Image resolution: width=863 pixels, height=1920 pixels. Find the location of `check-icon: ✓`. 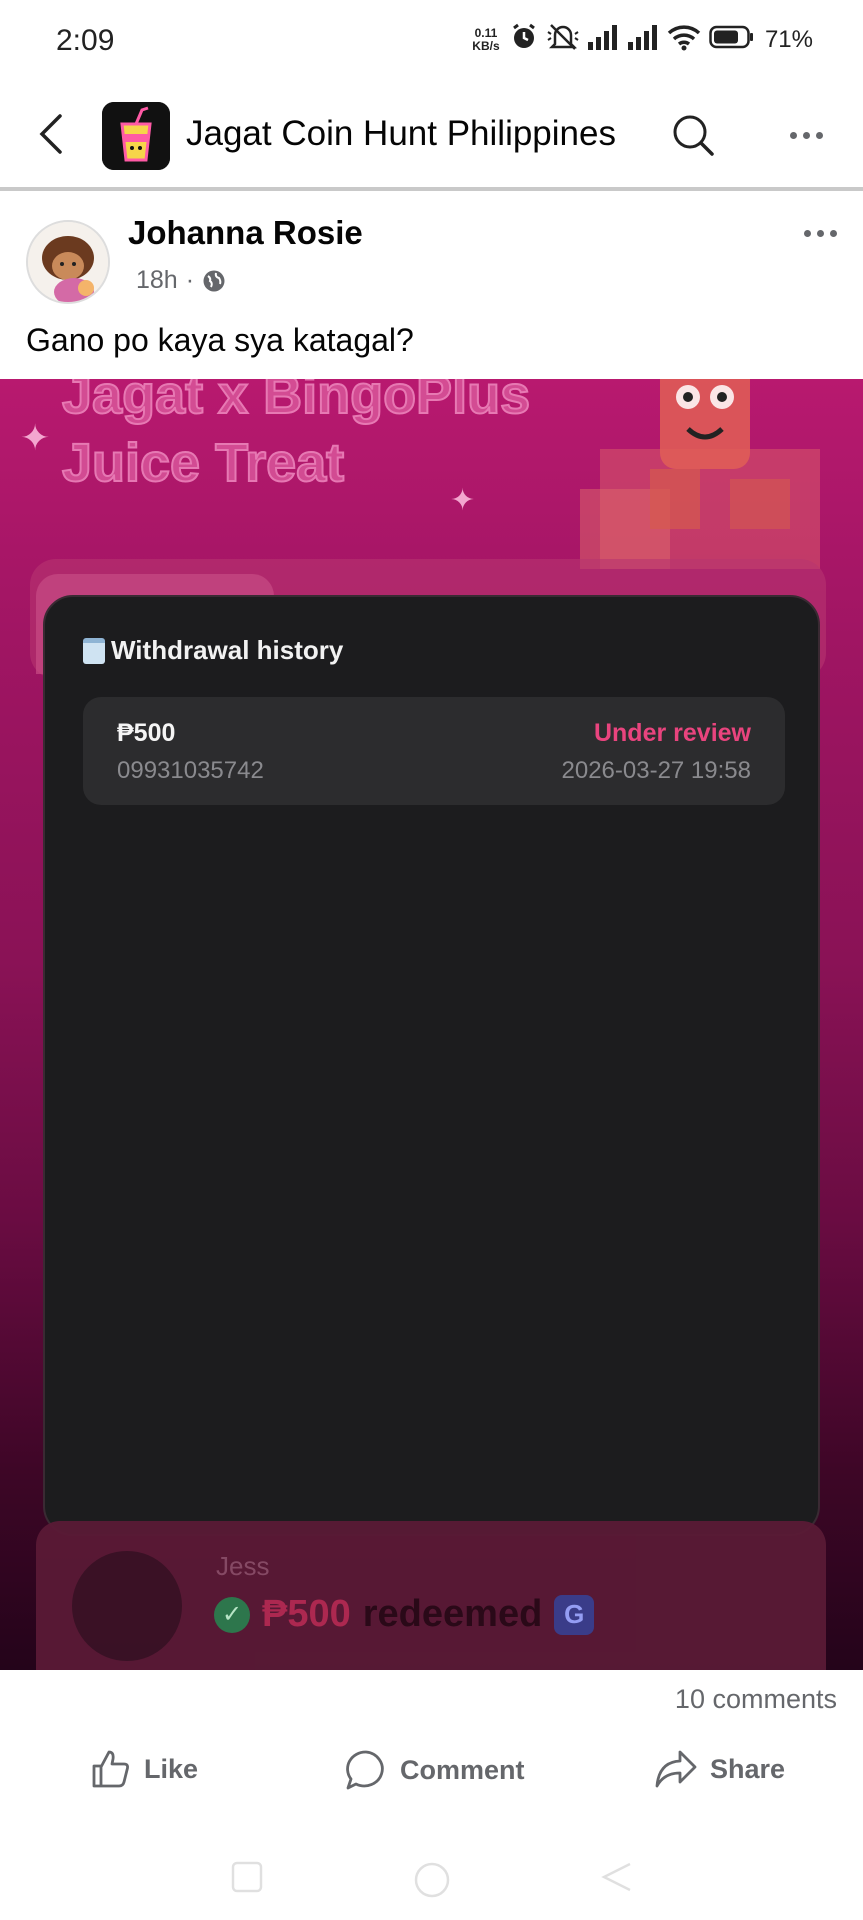

check-icon: ✓ is located at coordinates (232, 1614).